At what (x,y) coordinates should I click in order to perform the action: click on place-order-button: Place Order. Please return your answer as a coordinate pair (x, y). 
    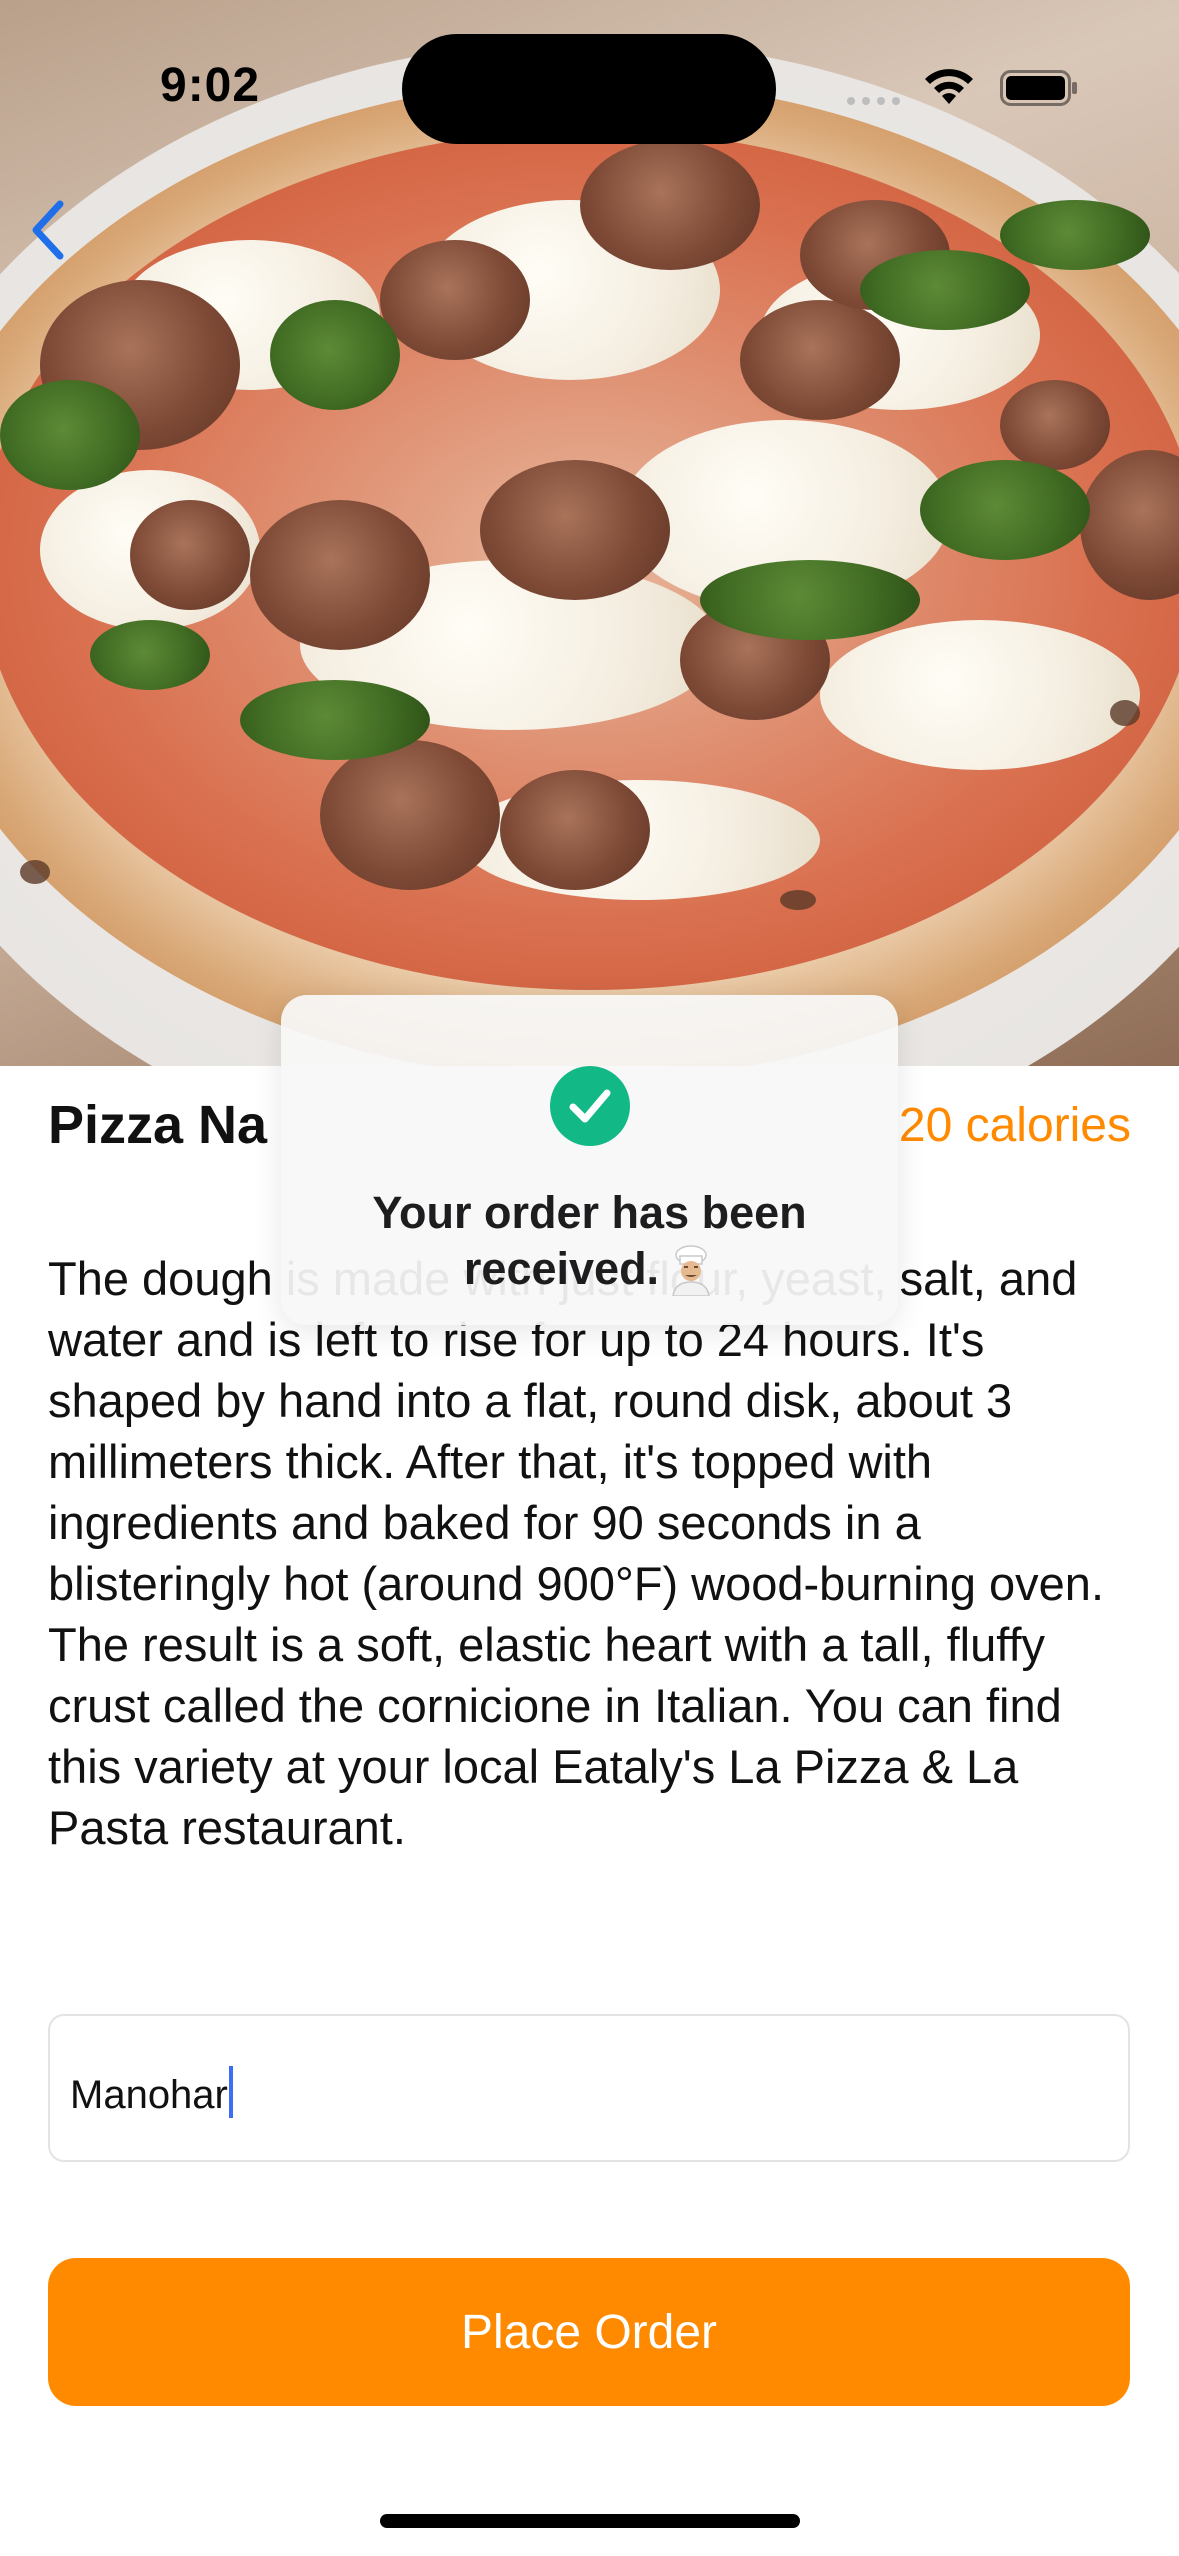
    Looking at the image, I should click on (589, 2332).